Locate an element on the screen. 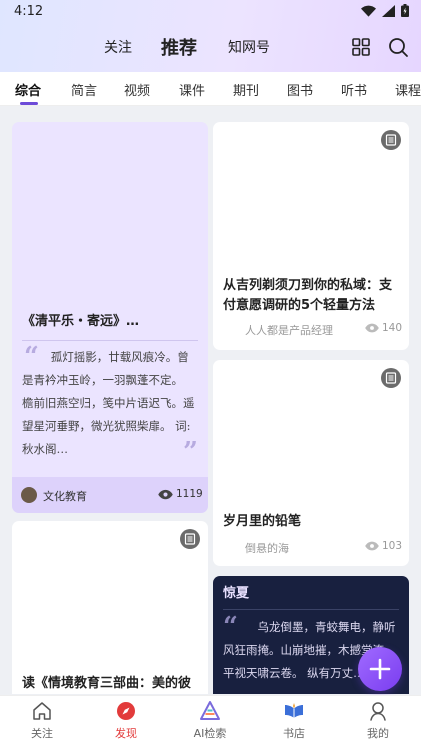  wifi-icon is located at coordinates (368, 11).